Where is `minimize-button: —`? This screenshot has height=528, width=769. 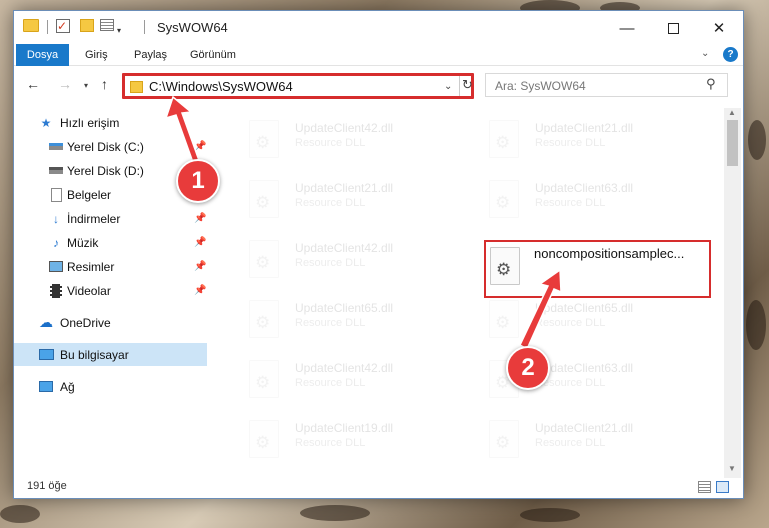
minimize-button: — is located at coordinates (627, 28).